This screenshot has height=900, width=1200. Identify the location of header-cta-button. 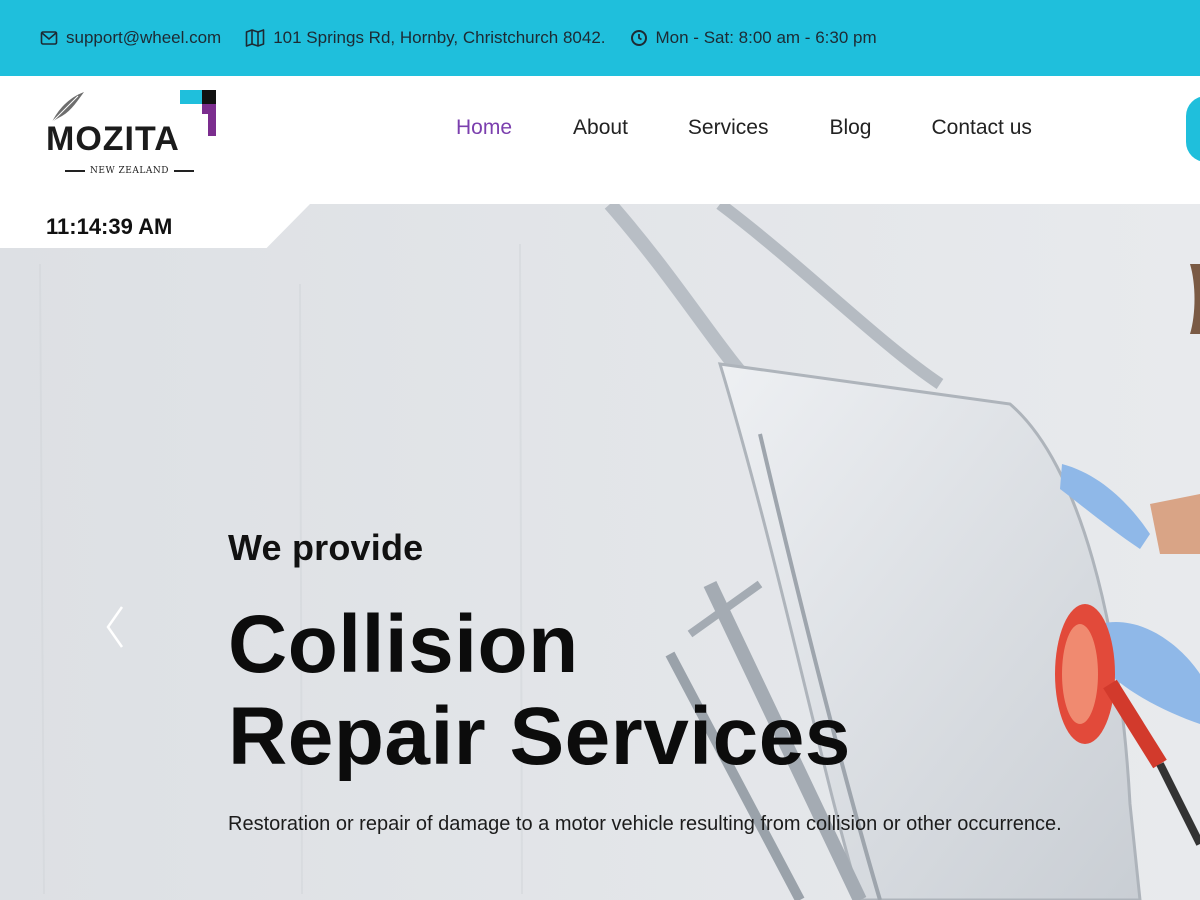
(1193, 129).